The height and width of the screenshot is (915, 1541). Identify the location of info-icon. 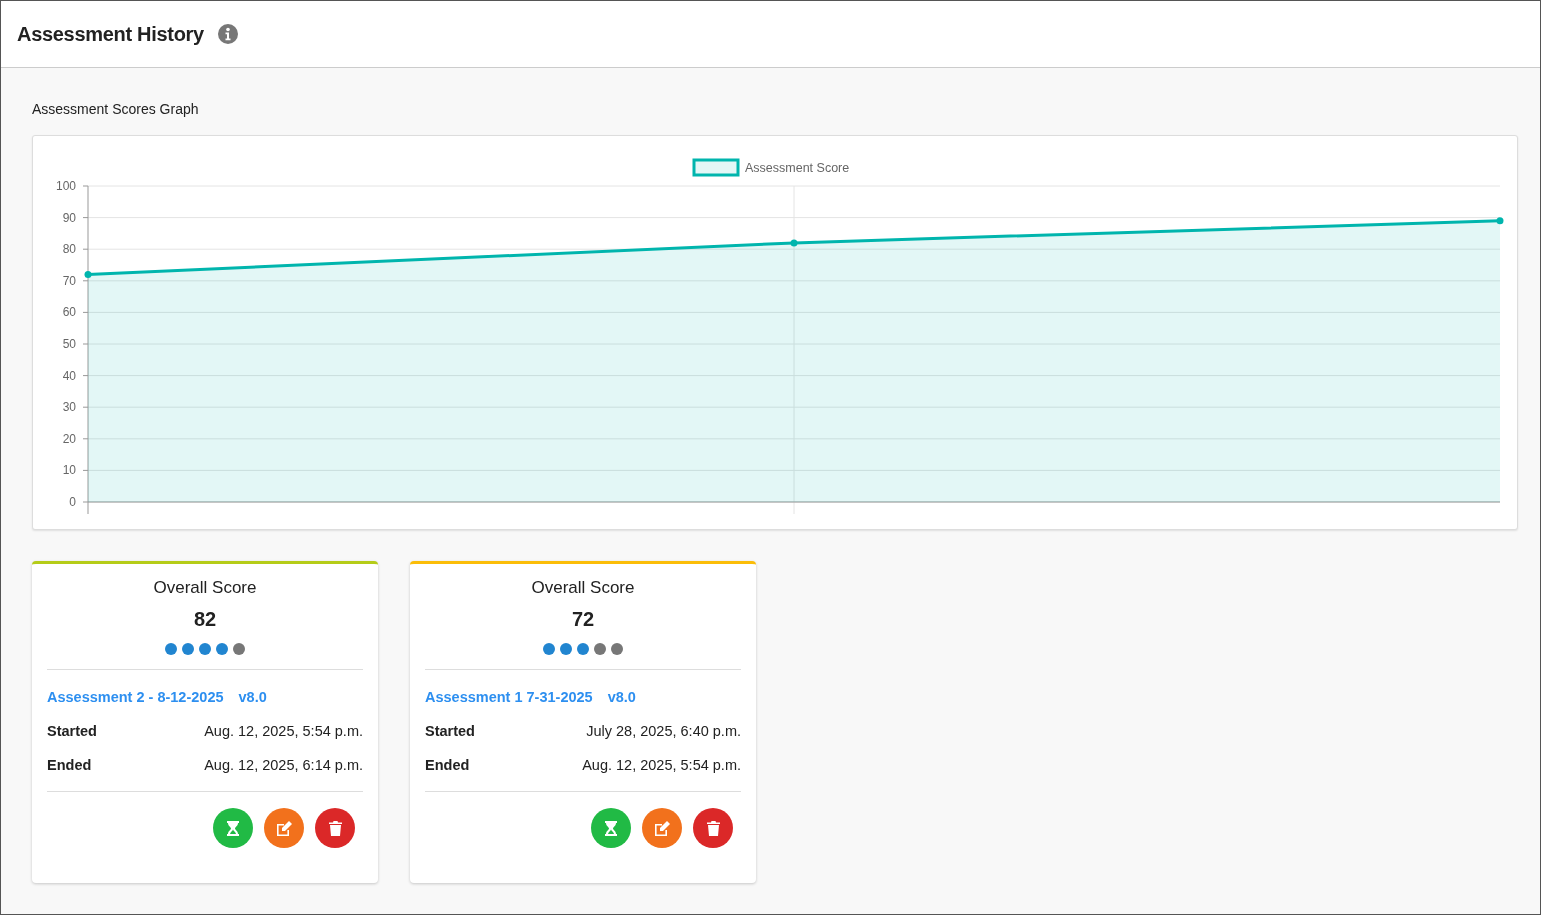
(227, 34).